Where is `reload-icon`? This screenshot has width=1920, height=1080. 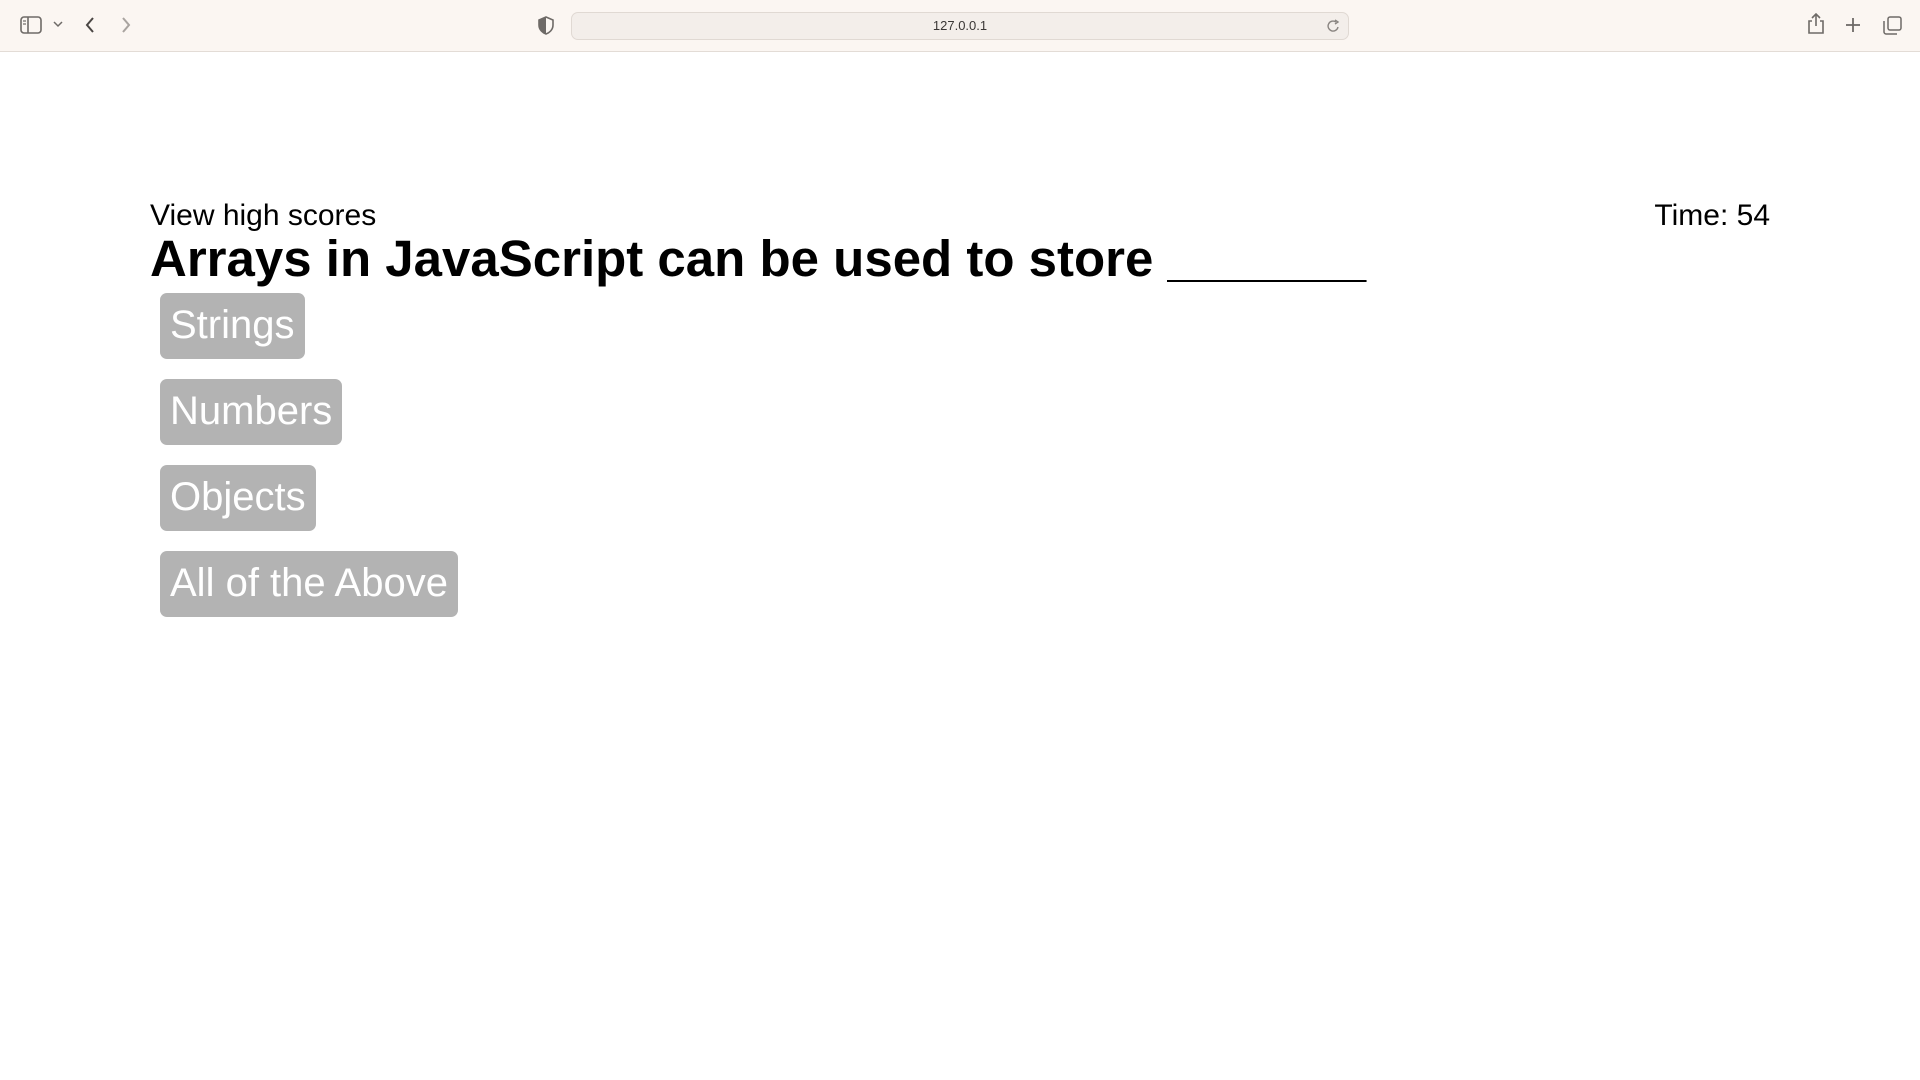 reload-icon is located at coordinates (1333, 28).